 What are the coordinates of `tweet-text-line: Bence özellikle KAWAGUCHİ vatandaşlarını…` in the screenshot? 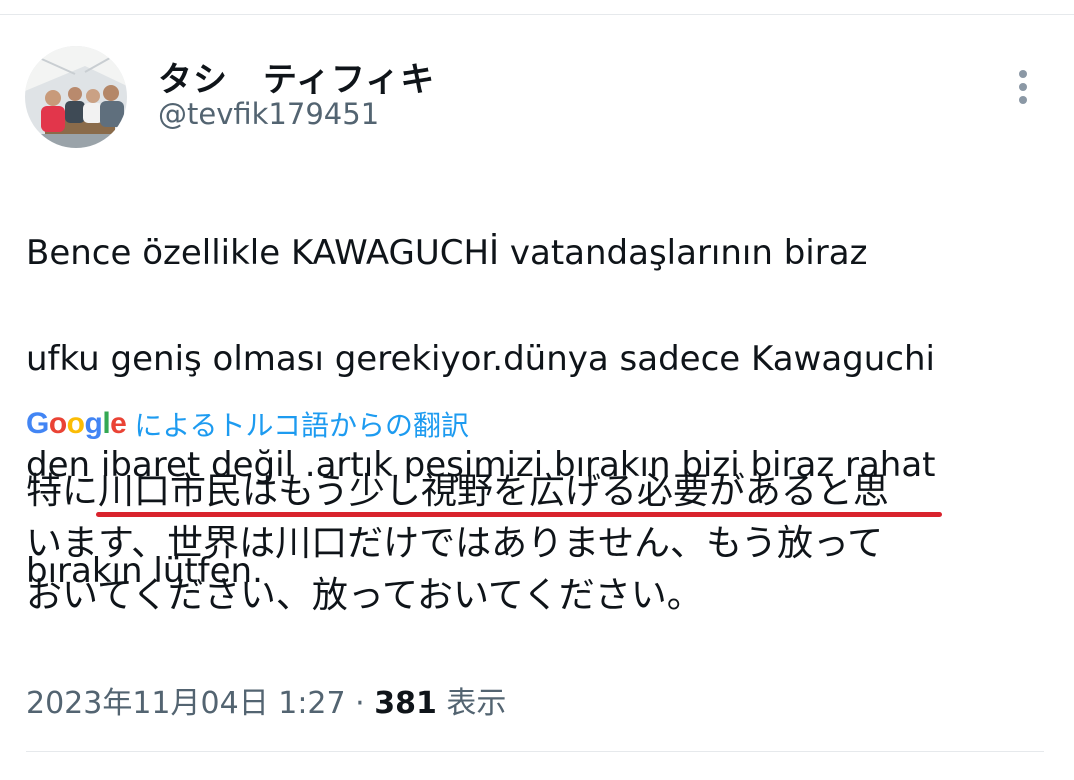 It's located at (447, 253).